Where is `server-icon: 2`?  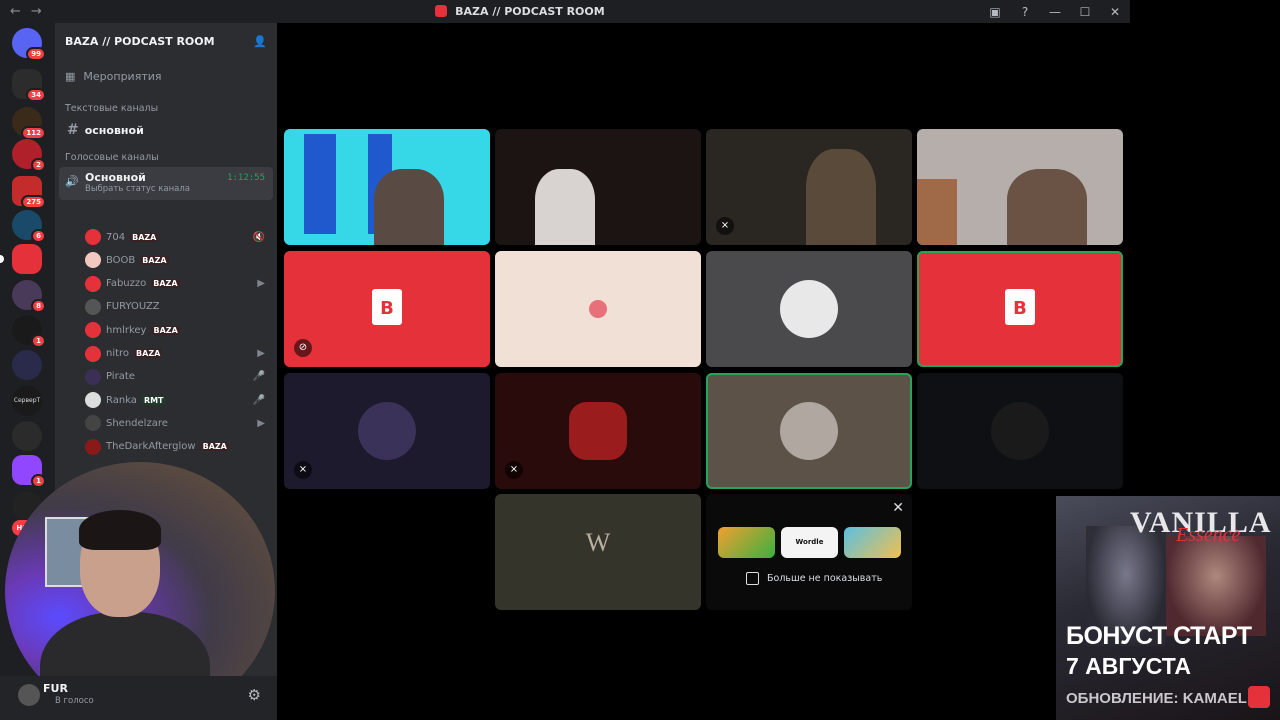 server-icon: 2 is located at coordinates (29, 155).